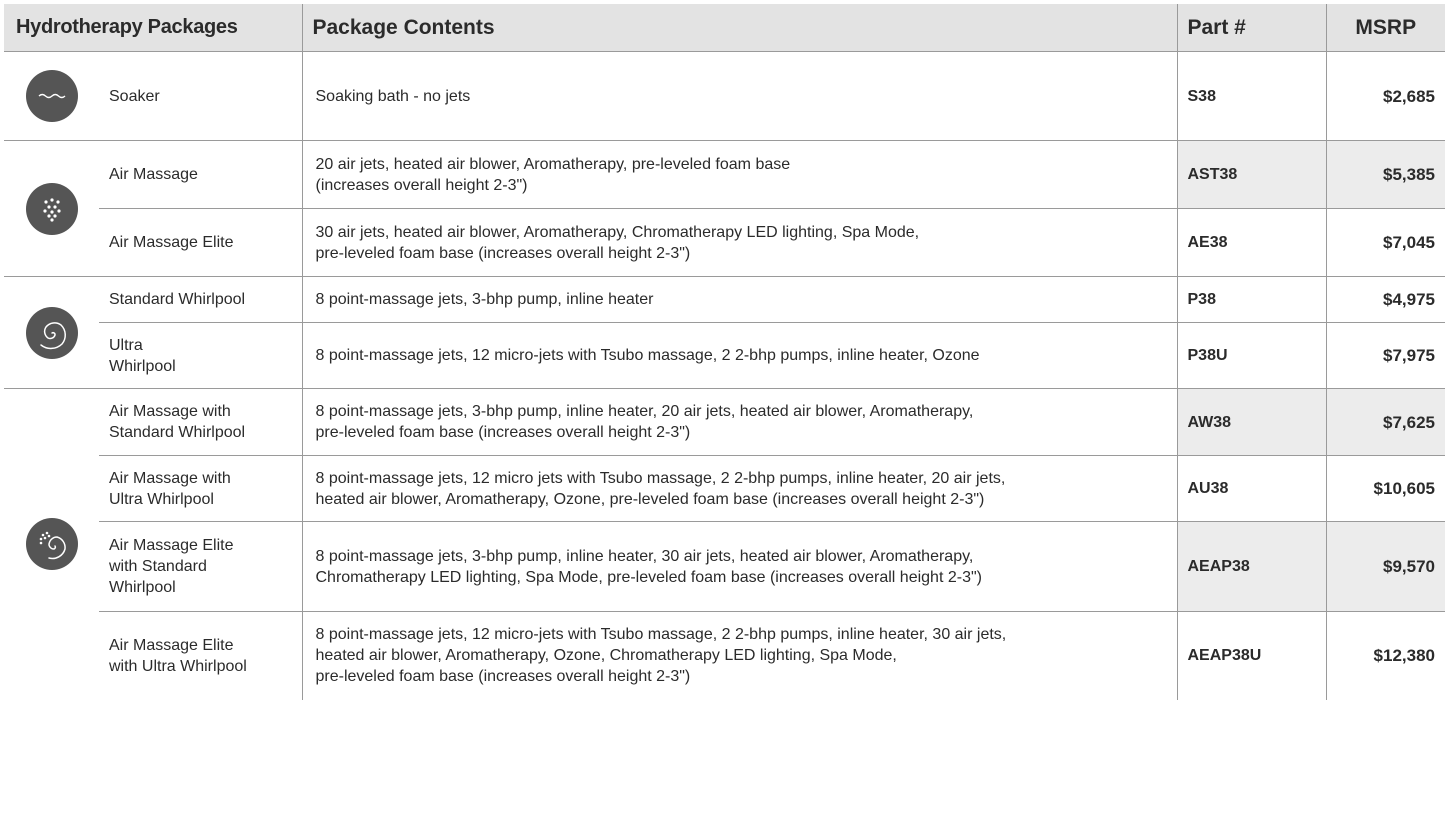  Describe the element at coordinates (1251, 355) in the screenshot. I see `part-number: P38U` at that location.